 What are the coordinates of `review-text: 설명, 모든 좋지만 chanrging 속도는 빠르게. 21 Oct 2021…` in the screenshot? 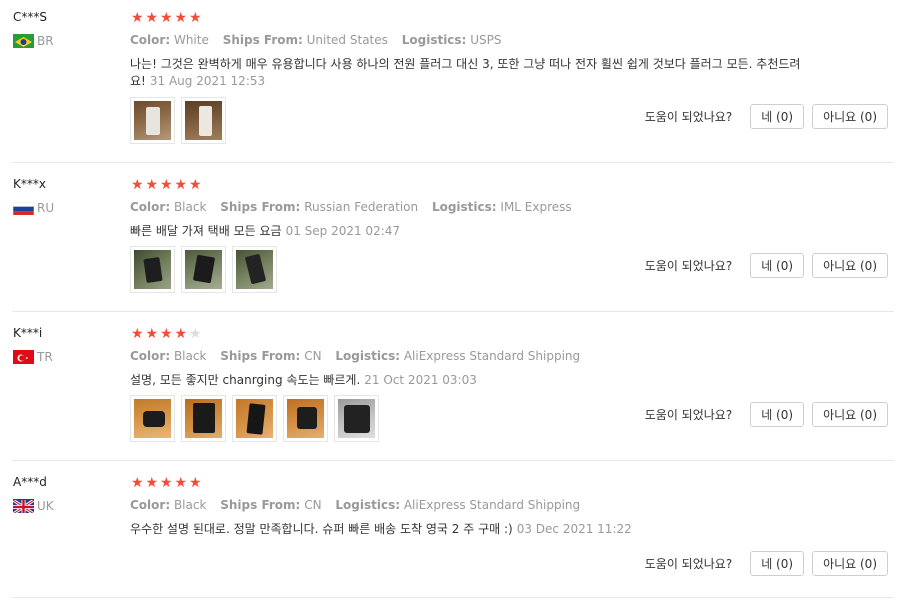 It's located at (475, 380).